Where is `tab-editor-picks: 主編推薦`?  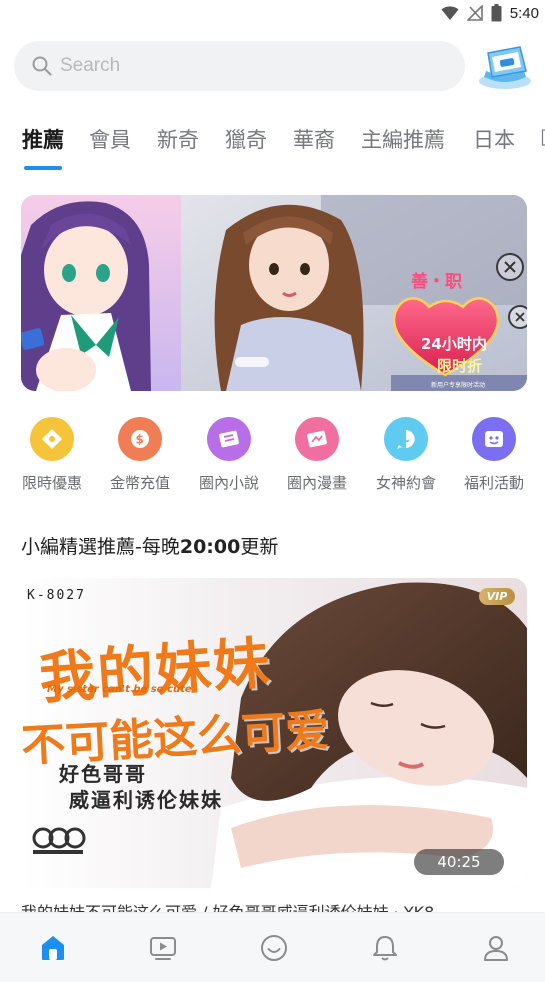 tab-editor-picks: 主編推薦 is located at coordinates (403, 139).